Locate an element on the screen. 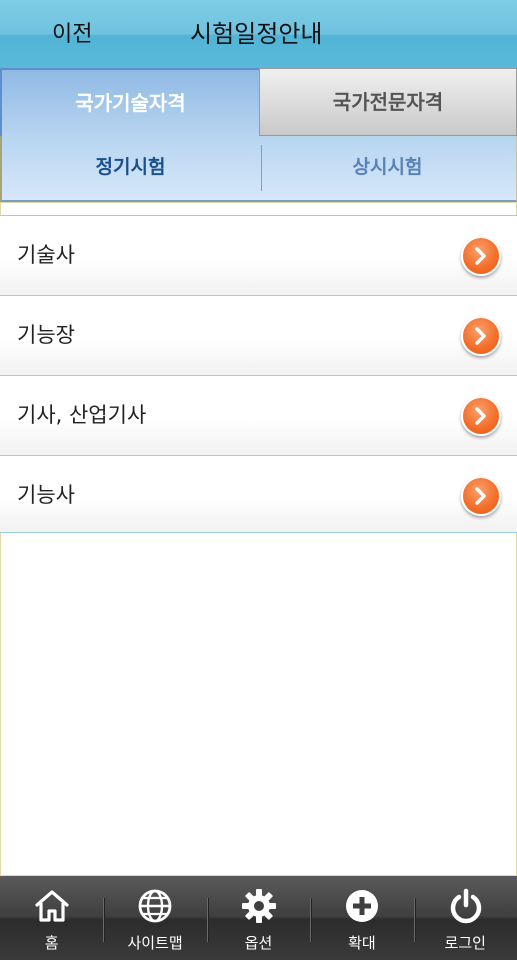 The height and width of the screenshot is (960, 517). list-item-label: 기술사 is located at coordinates (46, 255).